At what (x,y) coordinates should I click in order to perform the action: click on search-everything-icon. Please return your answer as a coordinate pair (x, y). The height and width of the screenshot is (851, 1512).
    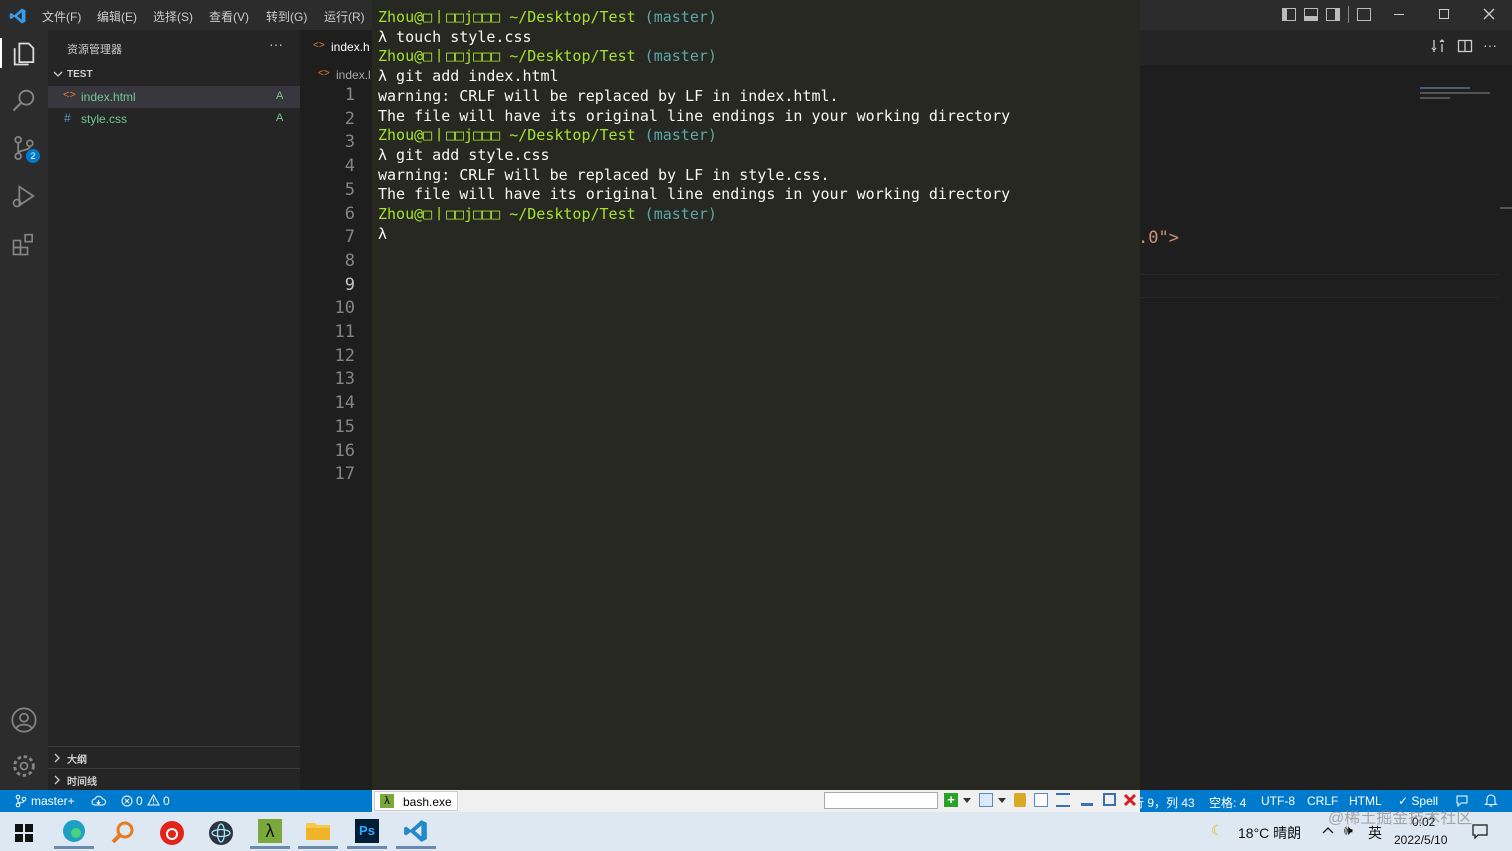
    Looking at the image, I should click on (123, 832).